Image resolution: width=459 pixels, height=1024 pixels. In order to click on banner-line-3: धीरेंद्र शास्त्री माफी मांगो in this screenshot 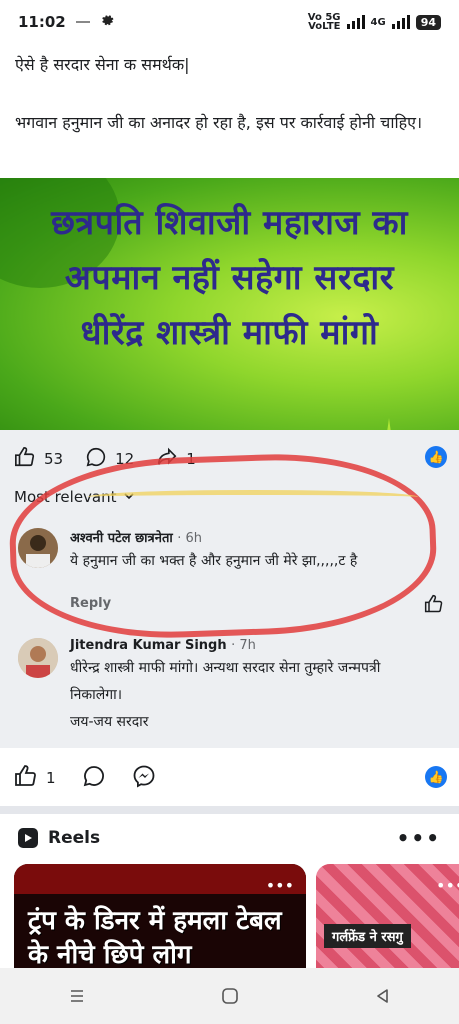, I will do `click(229, 333)`.